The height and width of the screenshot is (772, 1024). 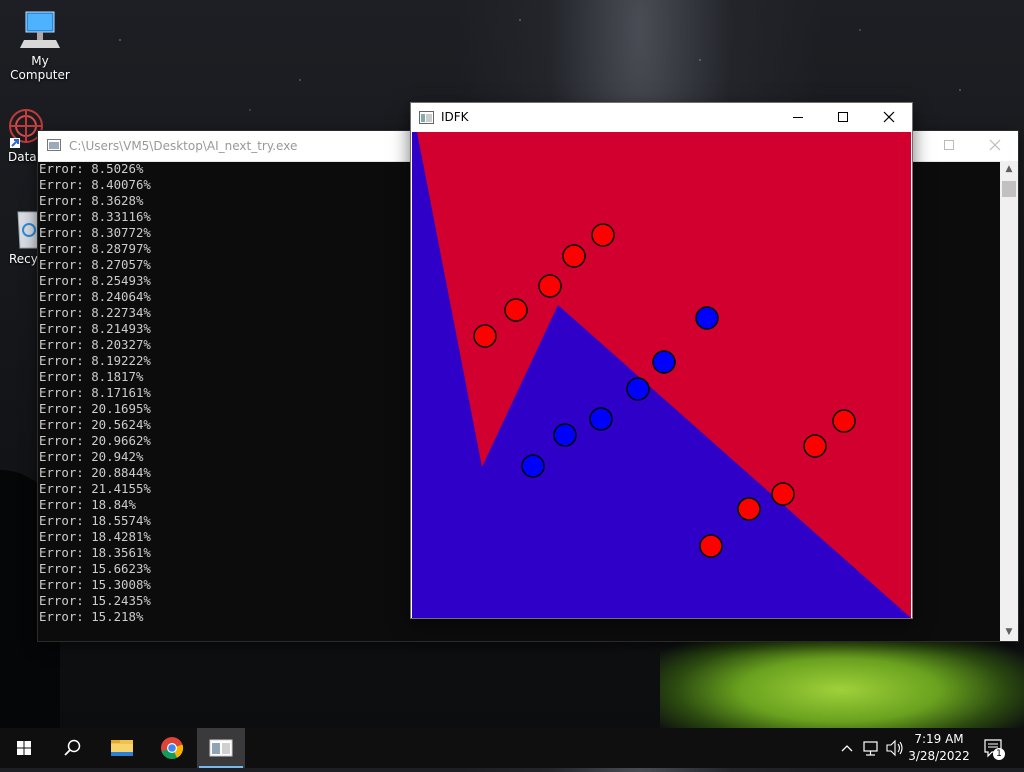 What do you see at coordinates (661, 117) in the screenshot?
I see `idfk-titlebar: IDFK` at bounding box center [661, 117].